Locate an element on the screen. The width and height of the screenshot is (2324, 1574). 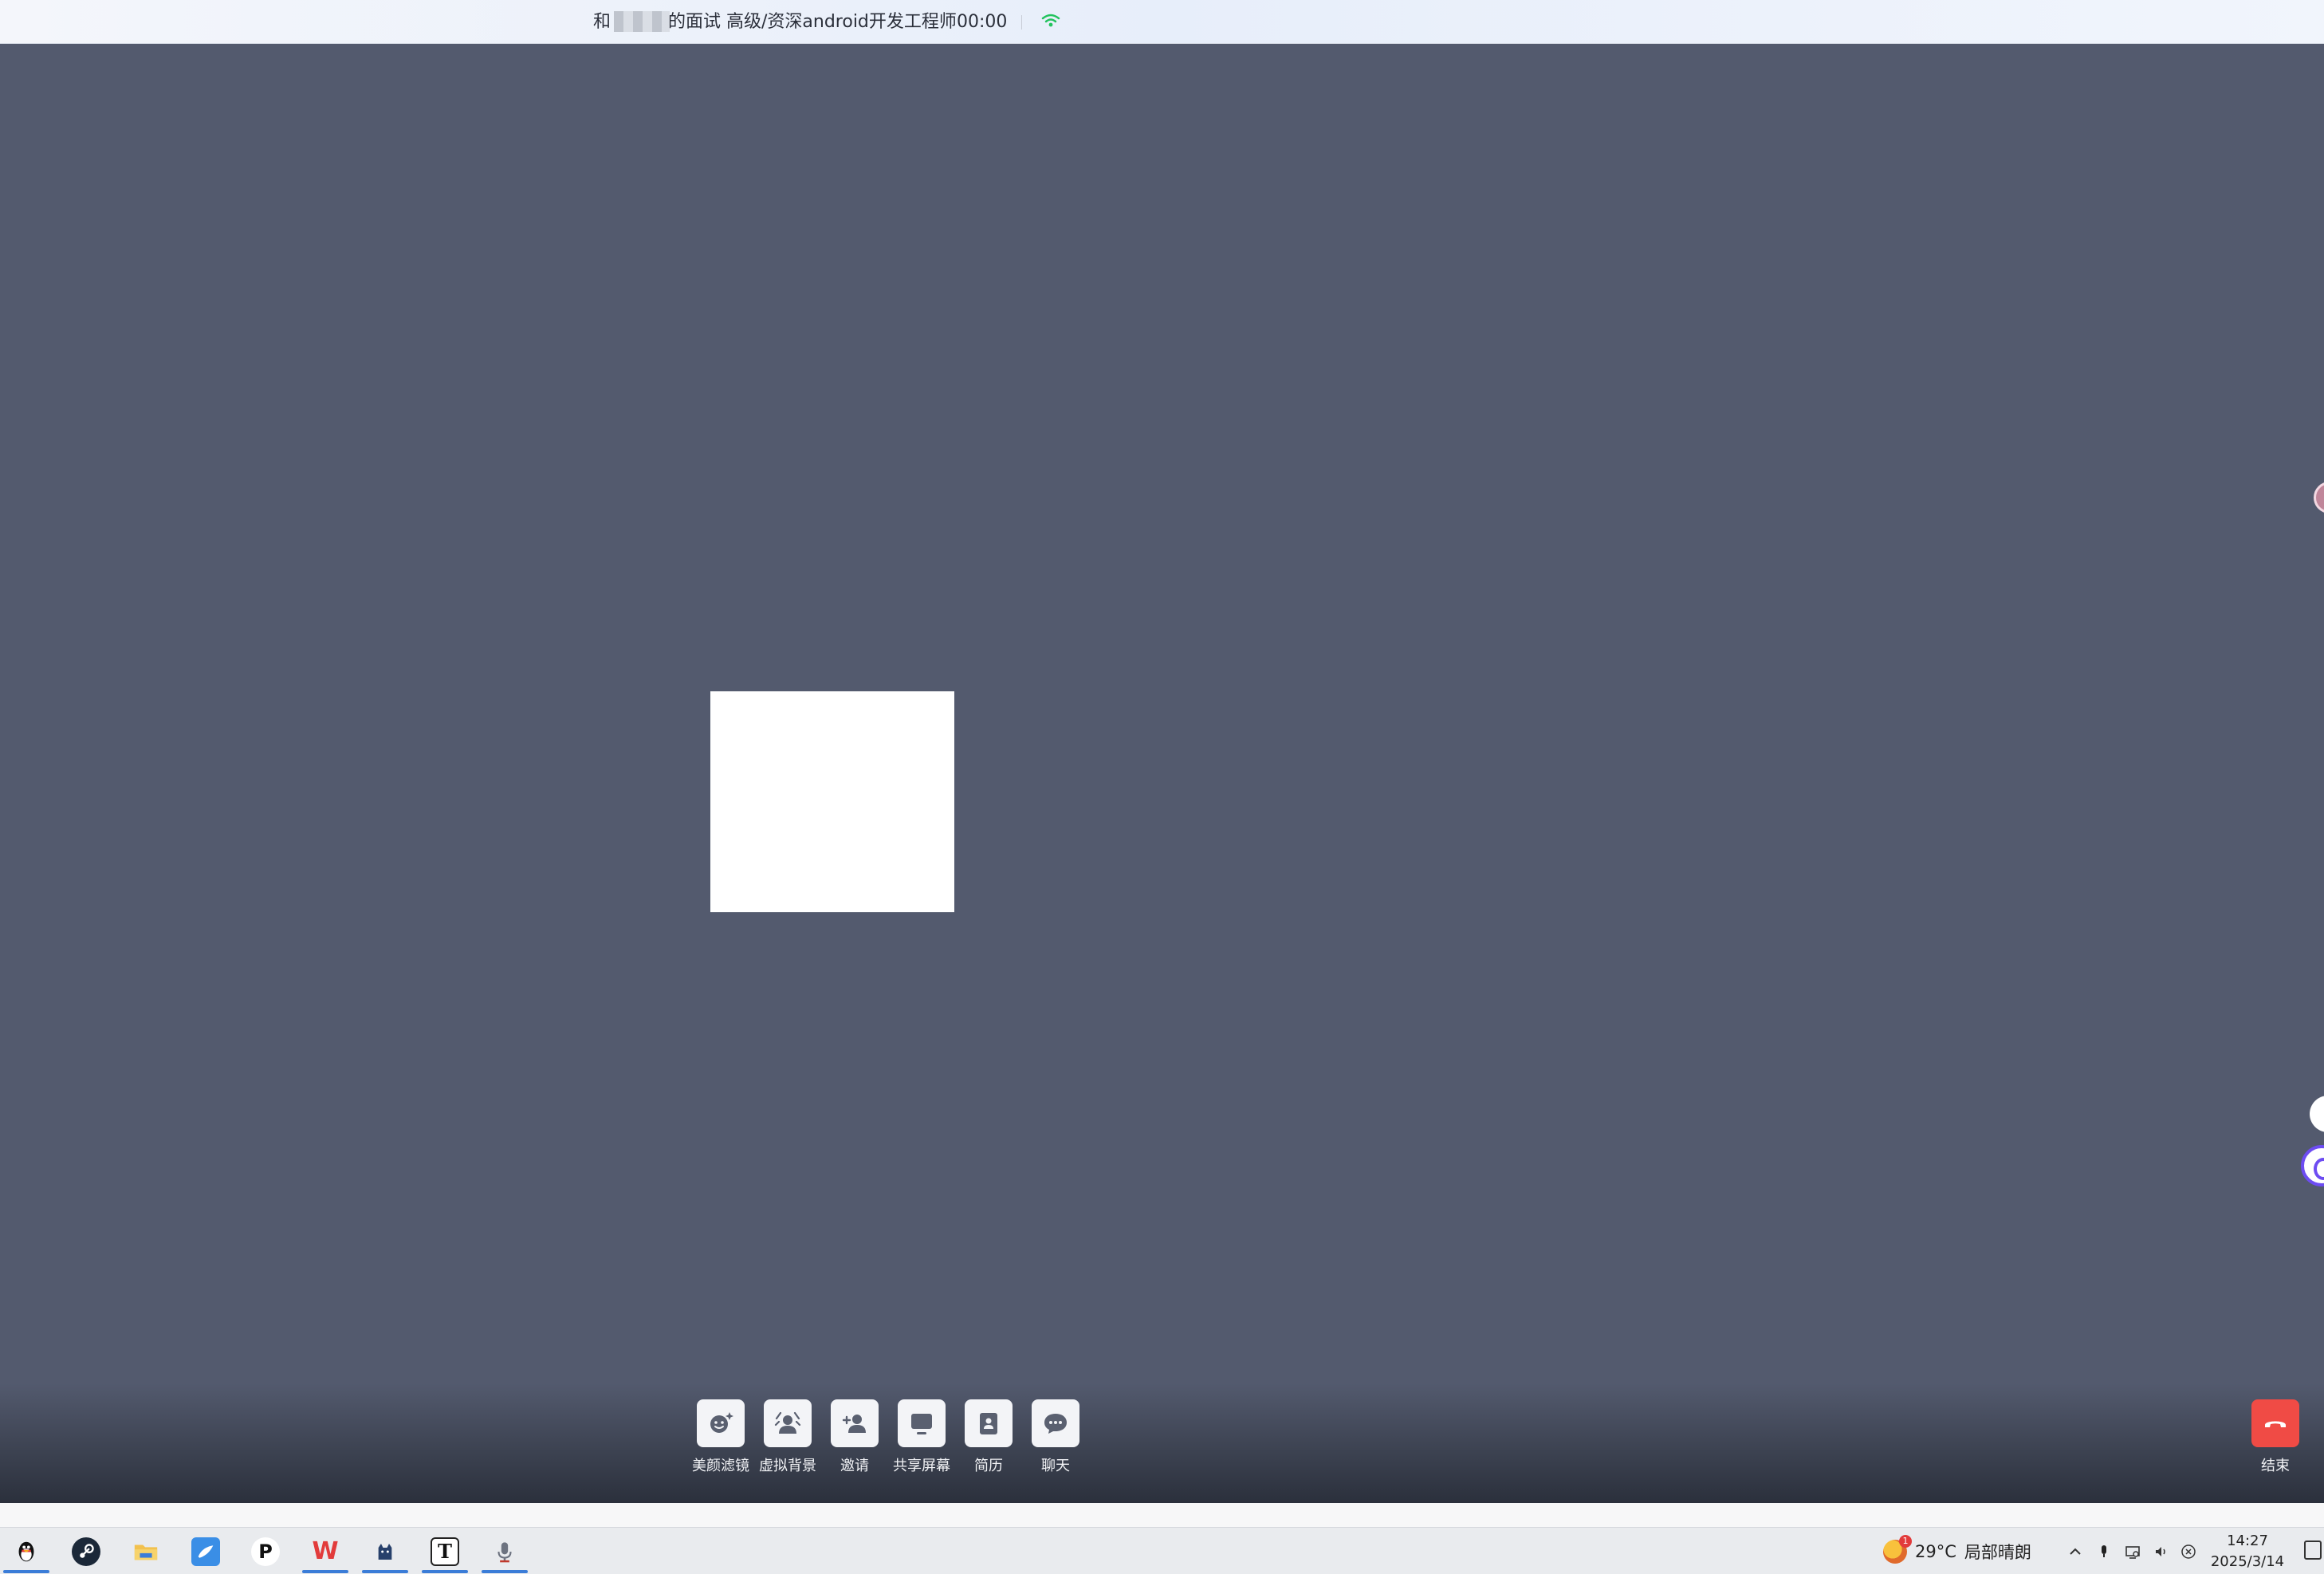
interview-title: 的面试 高级/资深android开发工程师 is located at coordinates (812, 22).